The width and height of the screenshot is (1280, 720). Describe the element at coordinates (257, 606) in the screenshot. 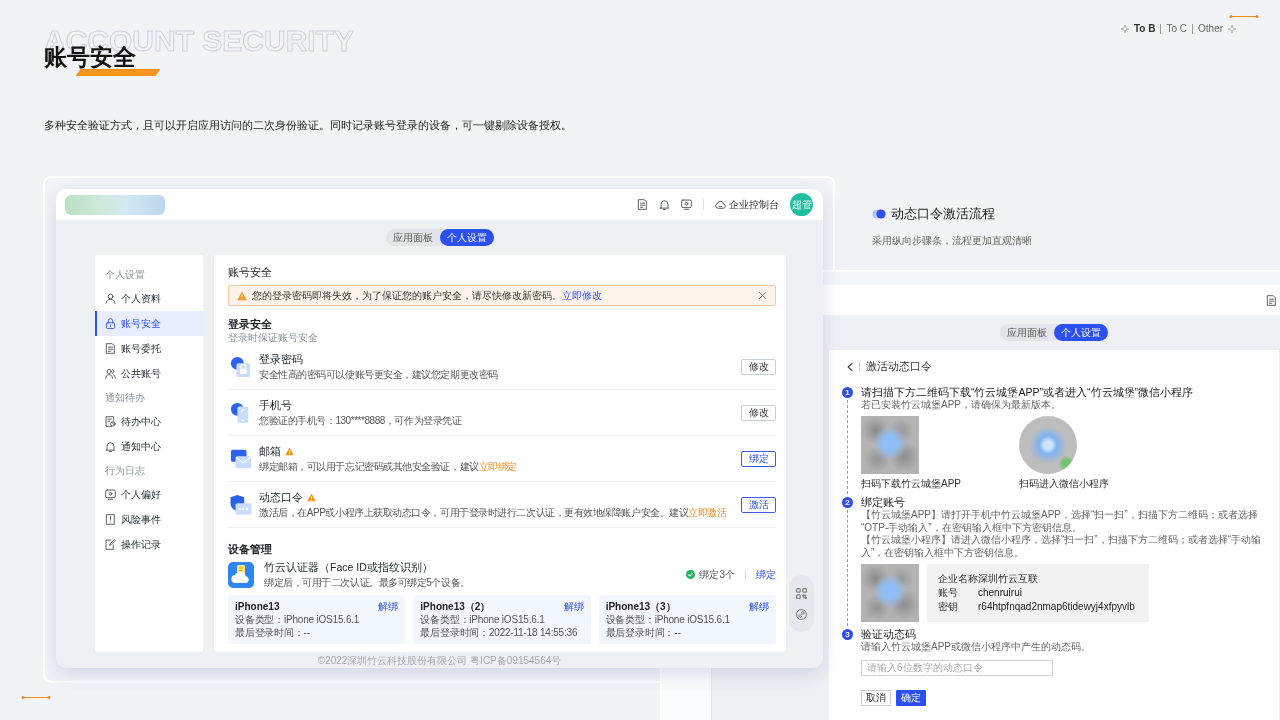

I see `device-name: iPhone13` at that location.